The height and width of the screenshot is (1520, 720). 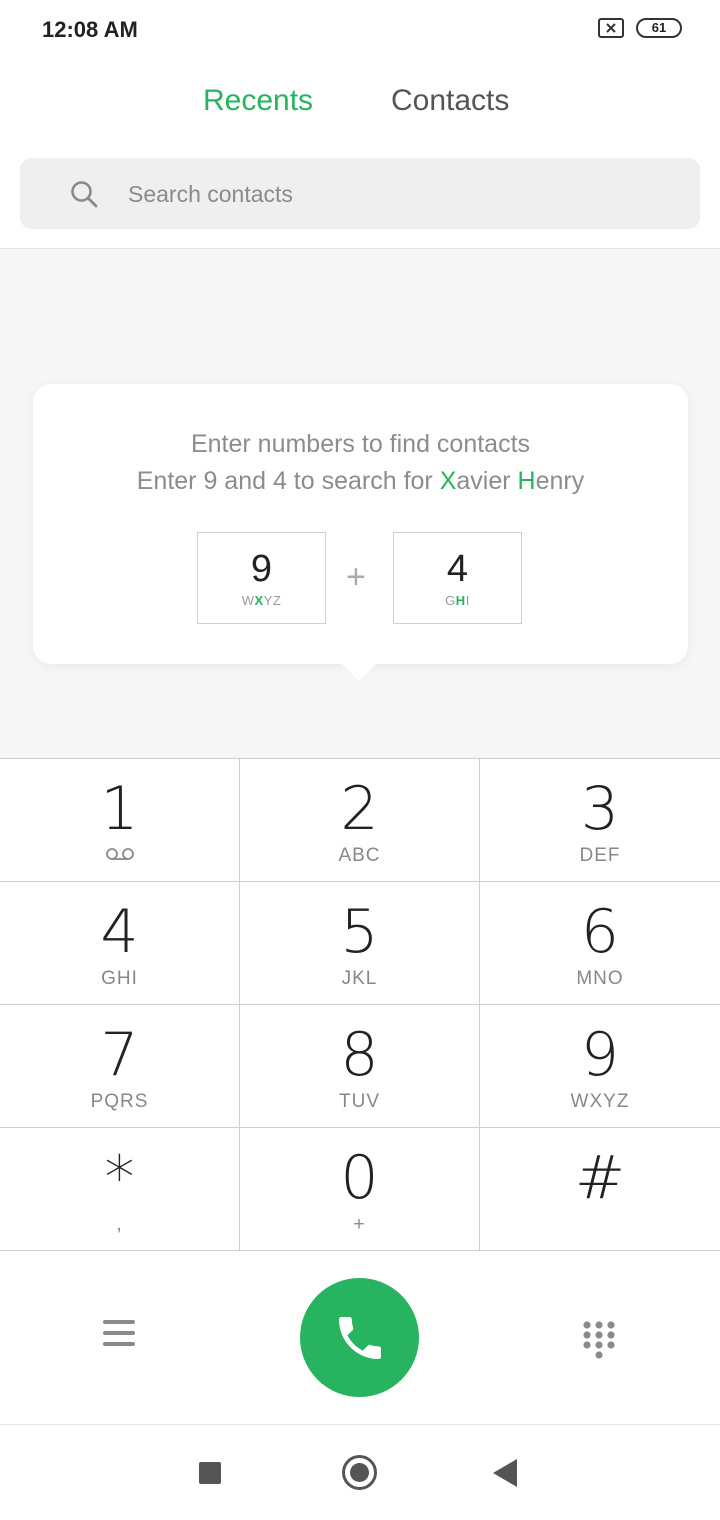 I want to click on status-bar: 12:08 AM 61, so click(x=360, y=30).